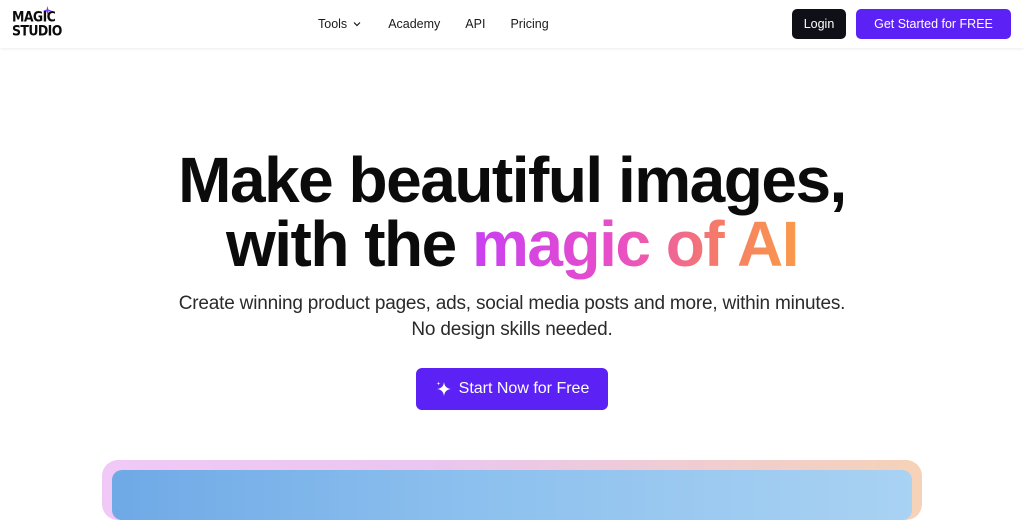 The image size is (1024, 520). What do you see at coordinates (414, 24) in the screenshot?
I see `nav-item-academy: Academy` at bounding box center [414, 24].